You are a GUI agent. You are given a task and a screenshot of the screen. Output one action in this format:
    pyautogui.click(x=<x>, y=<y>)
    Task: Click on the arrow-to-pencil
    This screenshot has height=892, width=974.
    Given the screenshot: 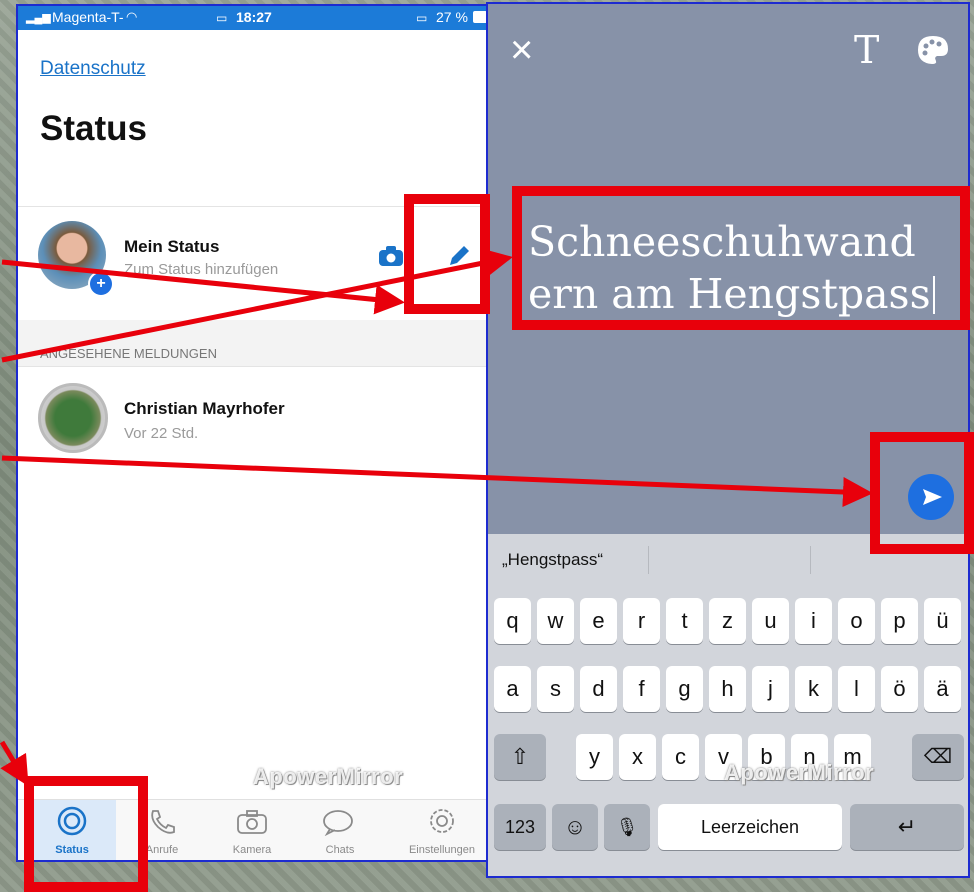 What is the action you would take?
    pyautogui.click(x=203, y=287)
    